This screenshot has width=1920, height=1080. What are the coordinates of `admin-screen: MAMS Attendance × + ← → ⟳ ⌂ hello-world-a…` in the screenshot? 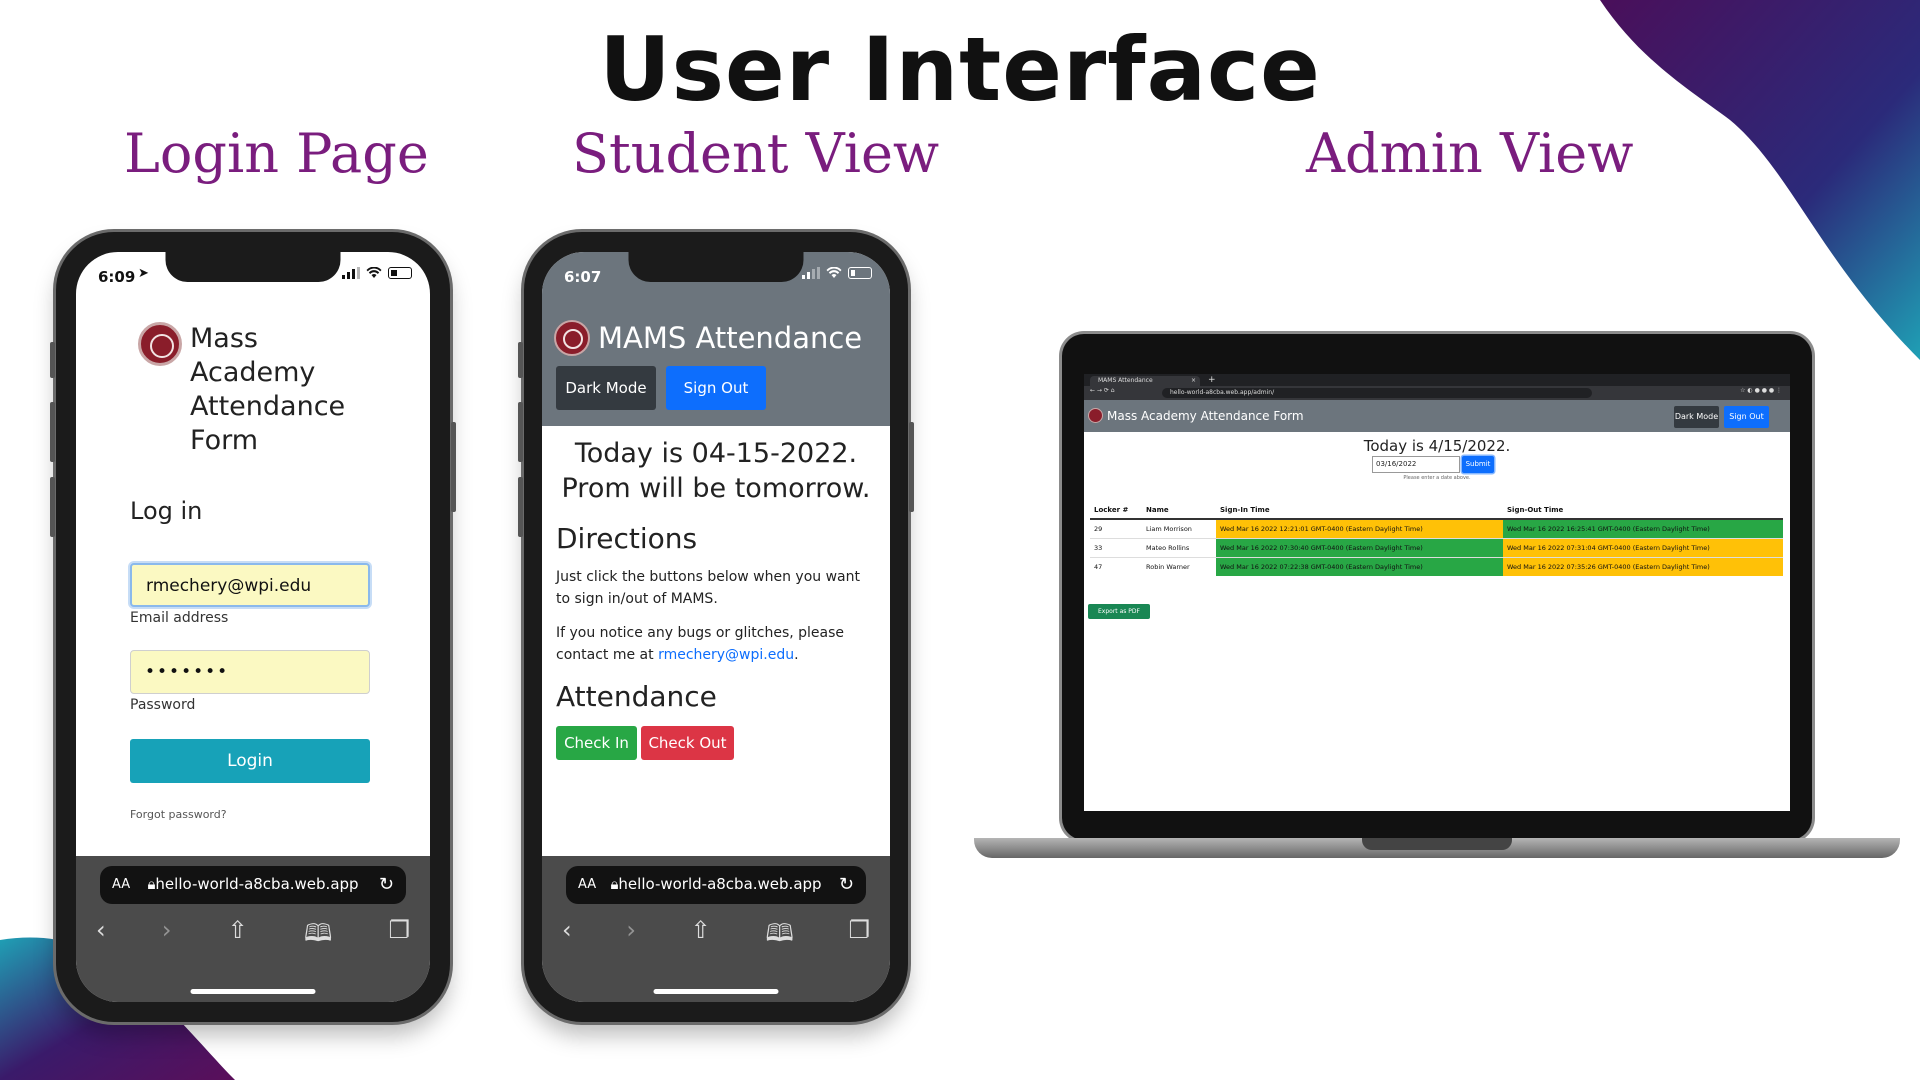 It's located at (1437, 592).